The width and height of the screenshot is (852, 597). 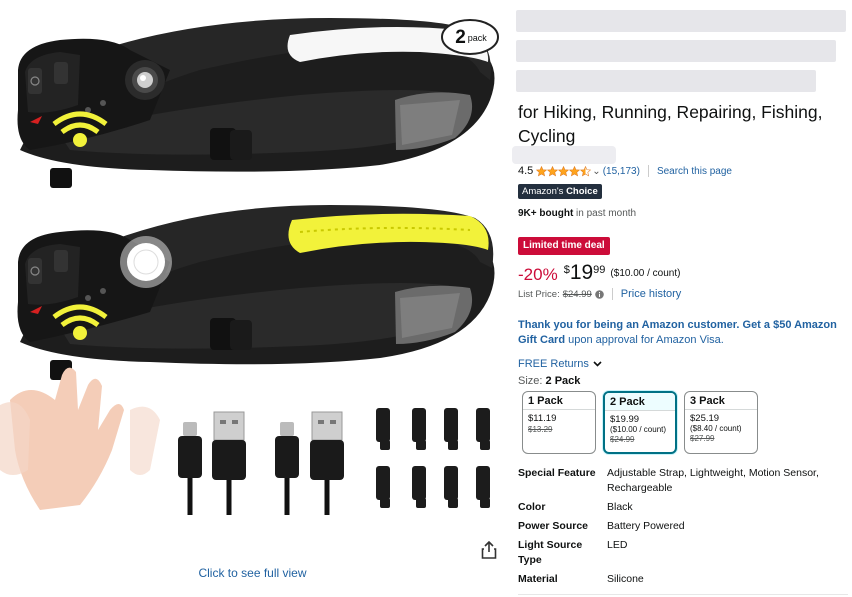 What do you see at coordinates (252, 573) in the screenshot?
I see `see-full-view-link: Click to see full view` at bounding box center [252, 573].